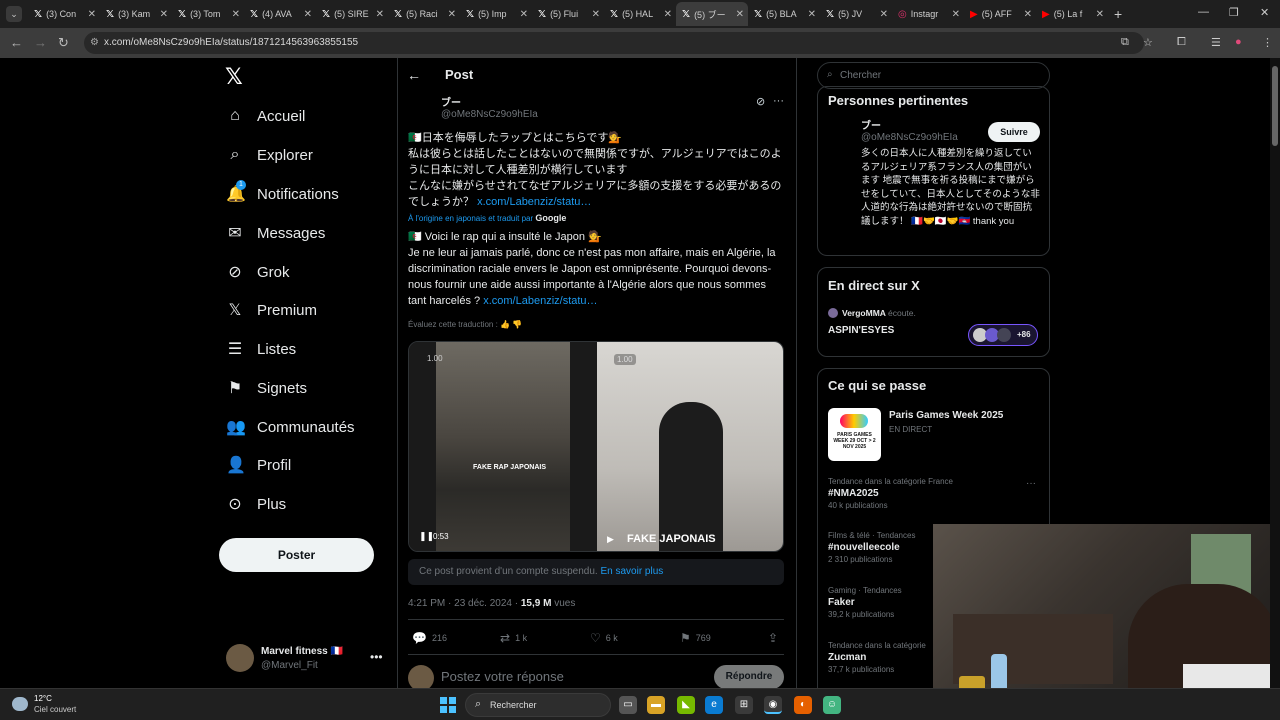 The width and height of the screenshot is (1280, 720). What do you see at coordinates (275, 233) in the screenshot?
I see `nav-item-messages: ✉ Messages` at bounding box center [275, 233].